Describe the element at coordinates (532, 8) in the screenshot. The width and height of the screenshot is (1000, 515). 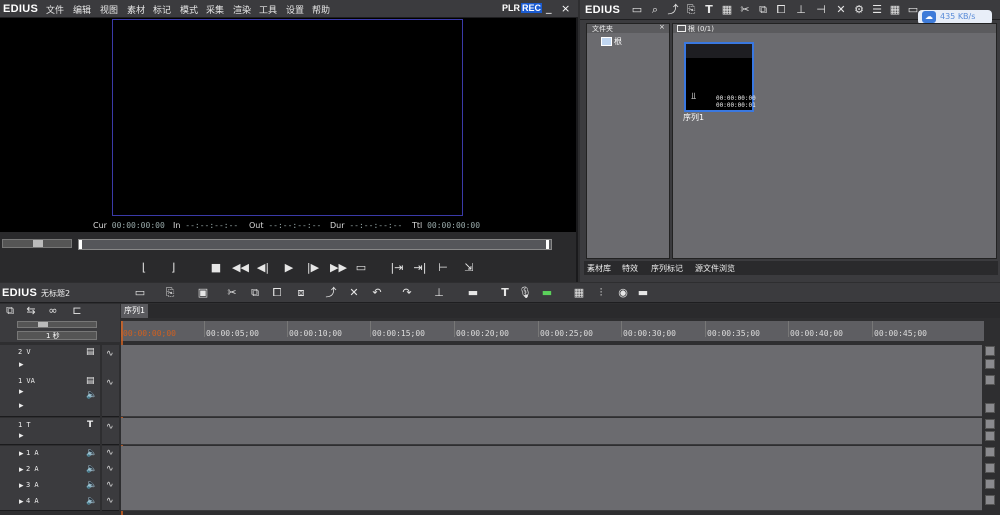
I see `rec-label: REC` at that location.